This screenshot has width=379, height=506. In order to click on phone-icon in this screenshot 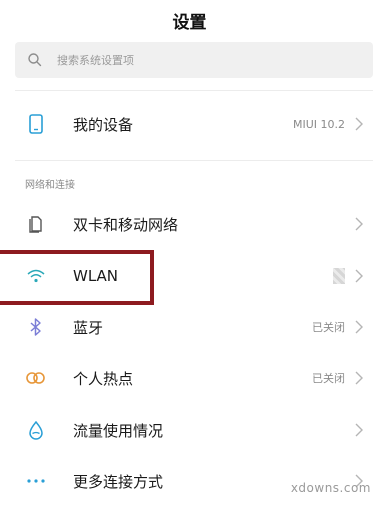, I will do `click(36, 124)`.